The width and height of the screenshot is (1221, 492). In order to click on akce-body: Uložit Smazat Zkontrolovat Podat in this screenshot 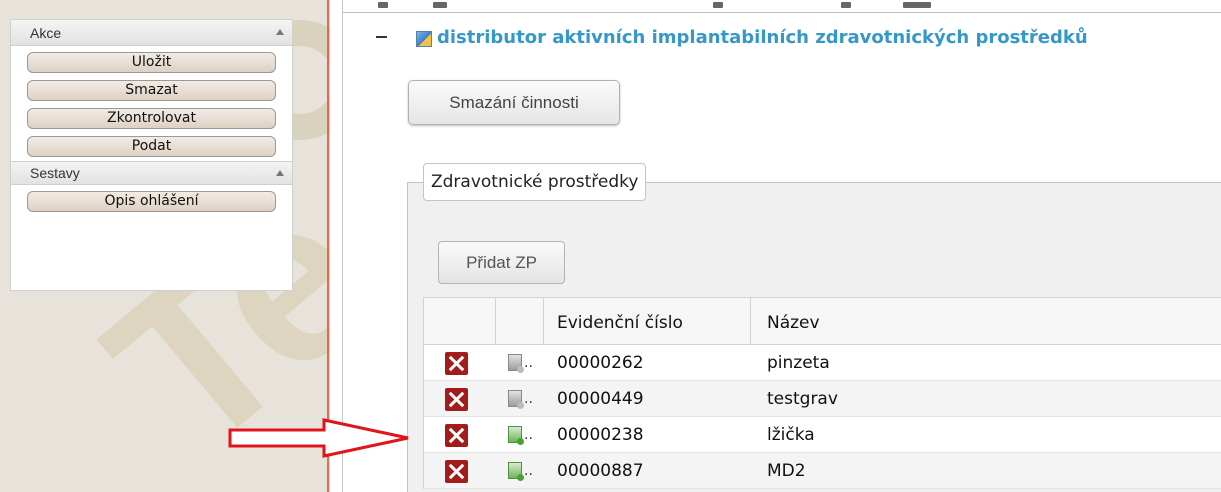, I will do `click(151, 101)`.